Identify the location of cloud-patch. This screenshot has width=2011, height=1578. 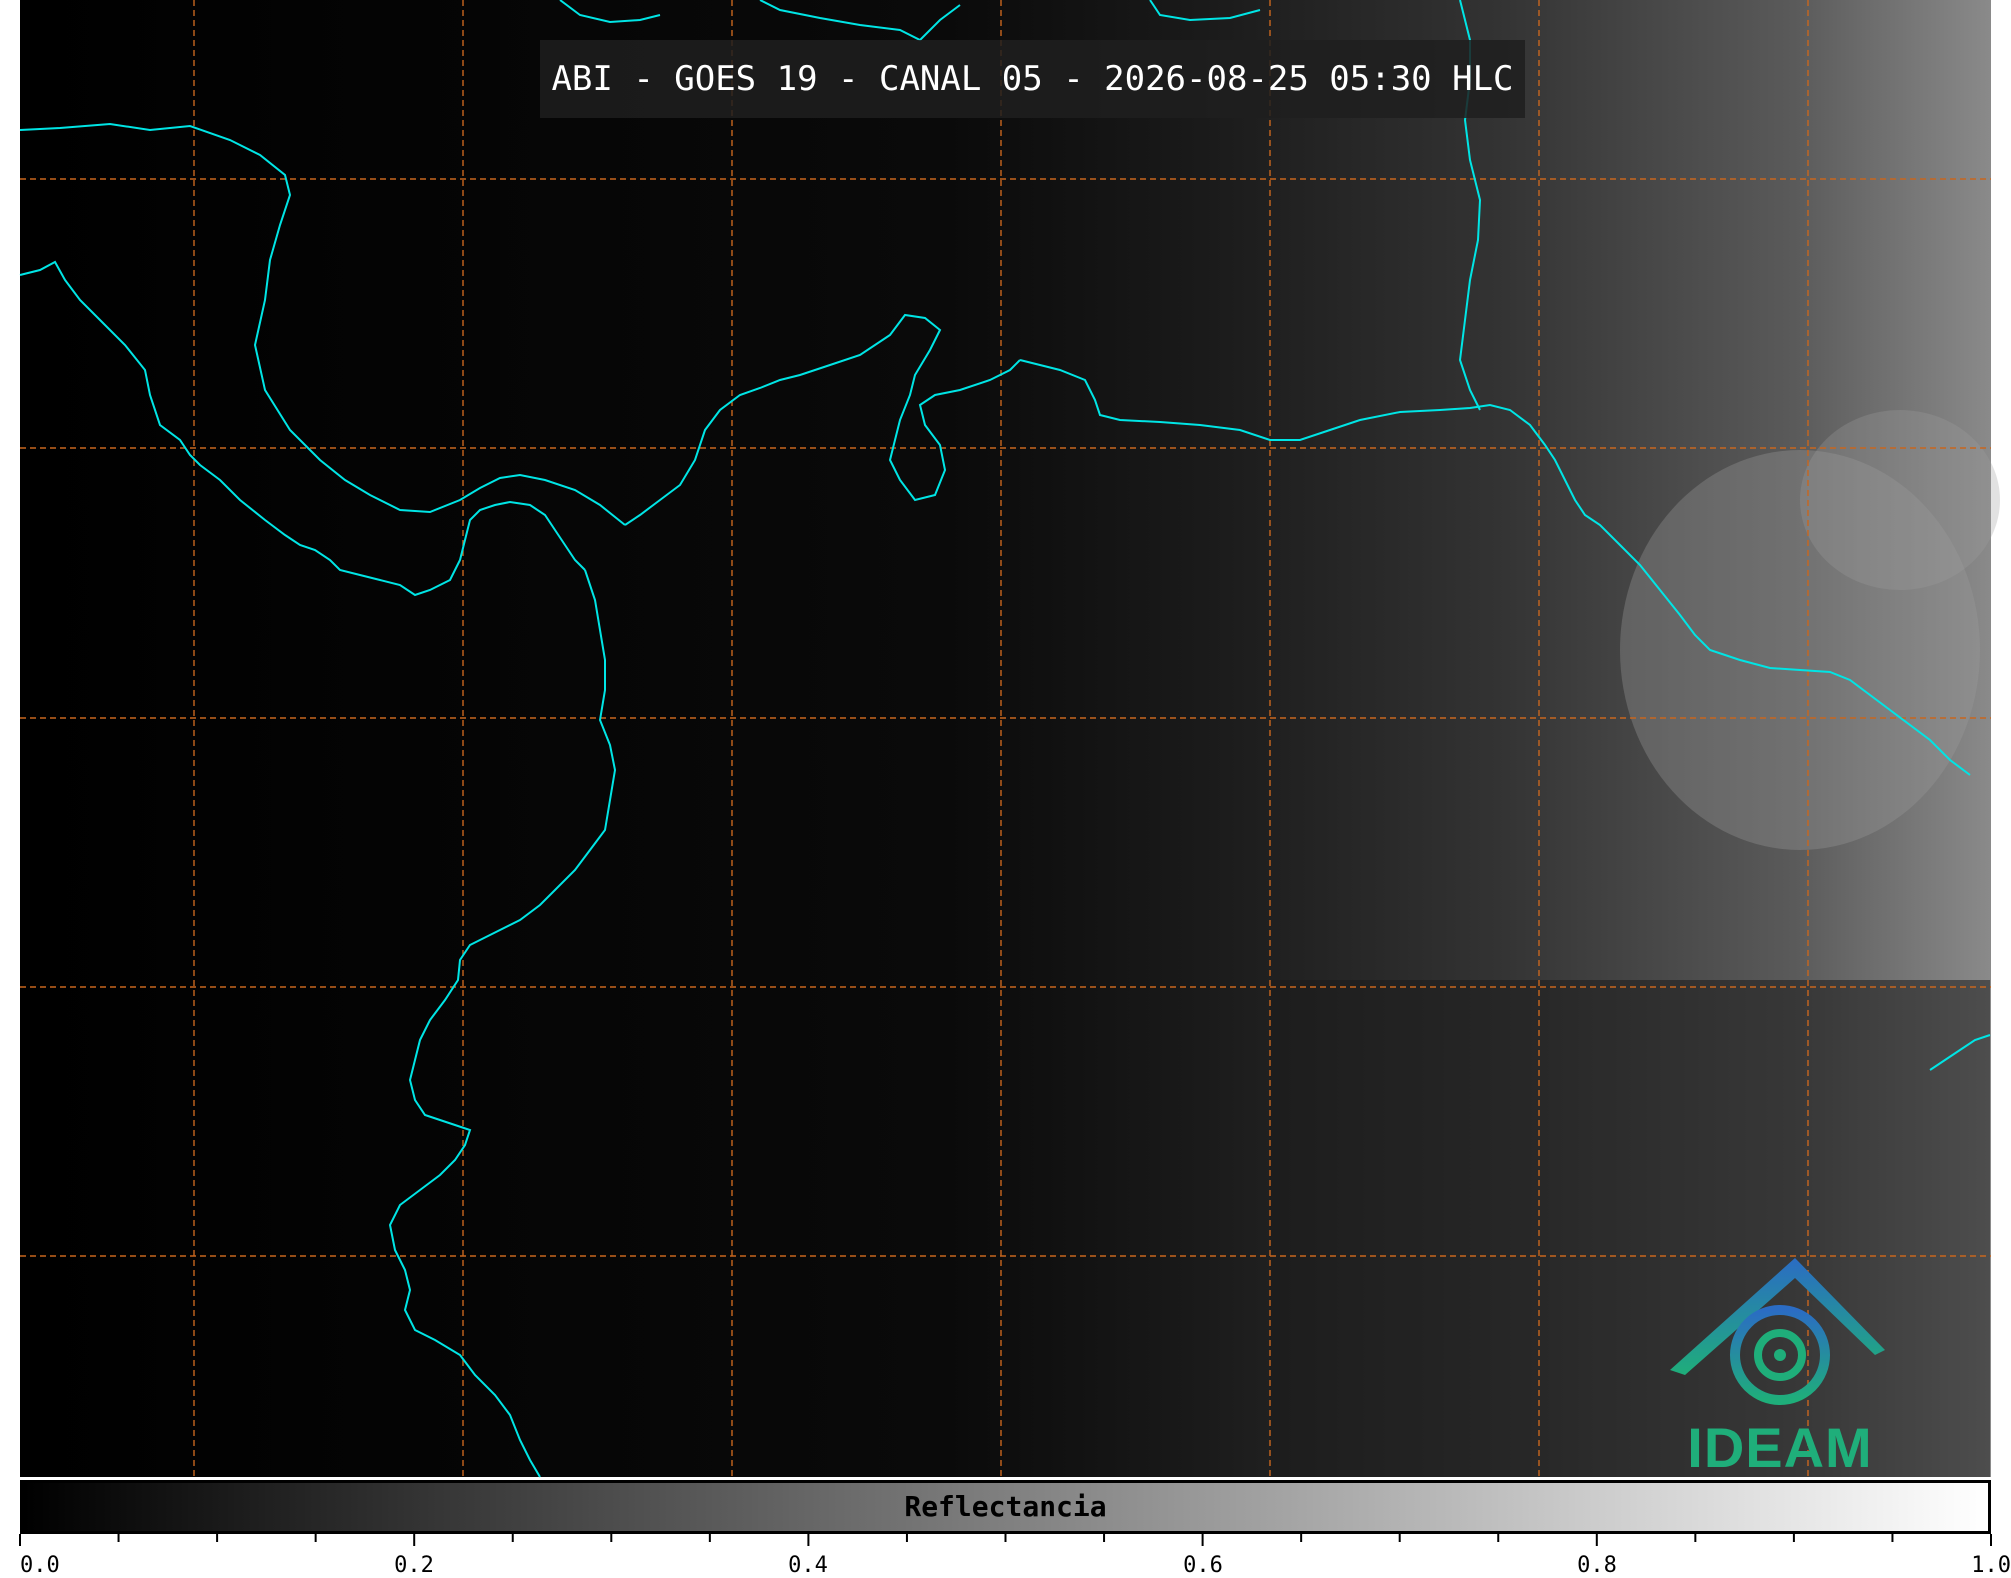
(1900, 500).